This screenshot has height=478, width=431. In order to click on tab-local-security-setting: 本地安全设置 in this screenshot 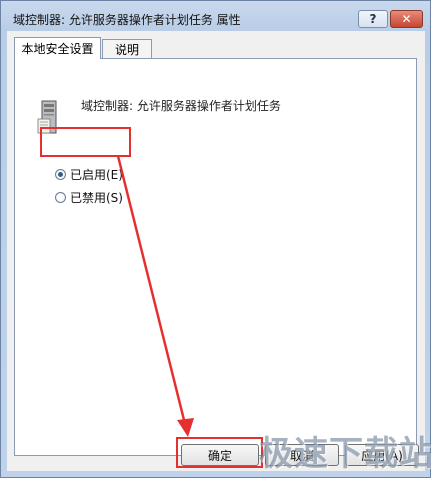, I will do `click(57, 48)`.